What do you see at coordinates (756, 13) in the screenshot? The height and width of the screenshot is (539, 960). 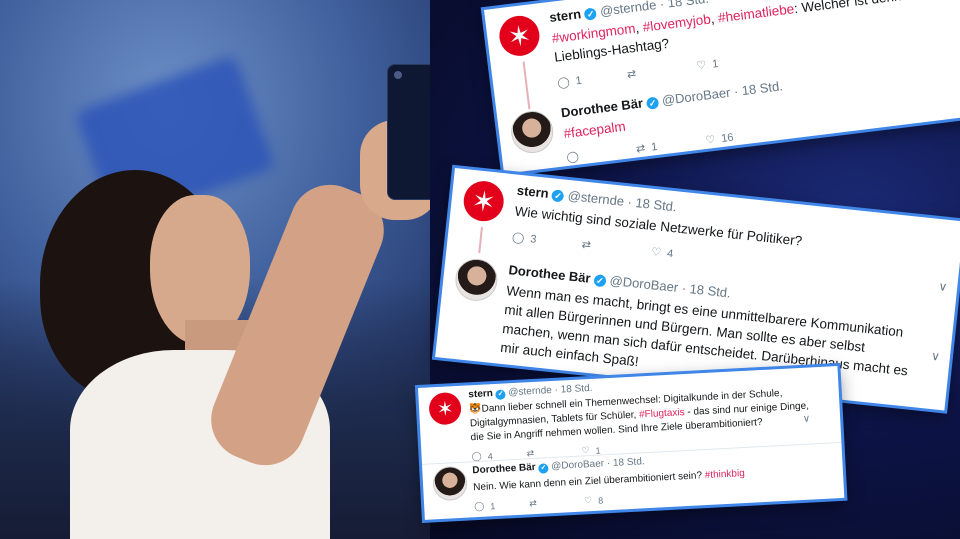 I see `hashtag-link: #heimatliebe` at bounding box center [756, 13].